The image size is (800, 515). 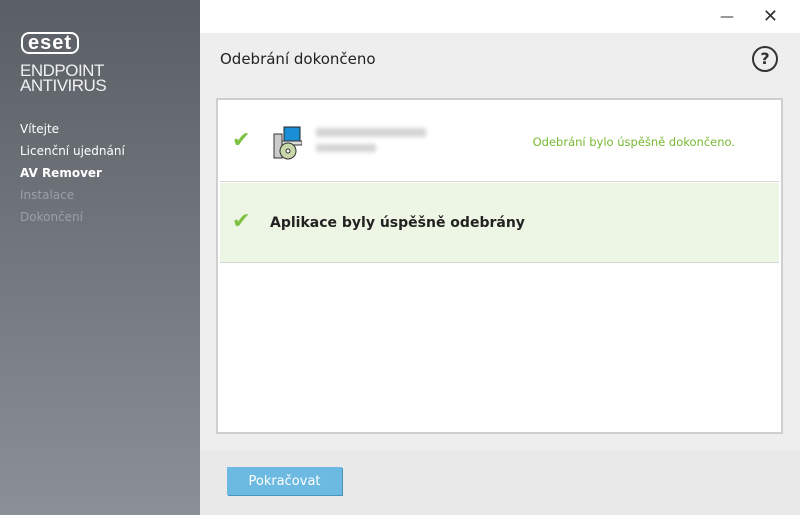 What do you see at coordinates (47, 195) in the screenshot?
I see `step-instalace: Instalace` at bounding box center [47, 195].